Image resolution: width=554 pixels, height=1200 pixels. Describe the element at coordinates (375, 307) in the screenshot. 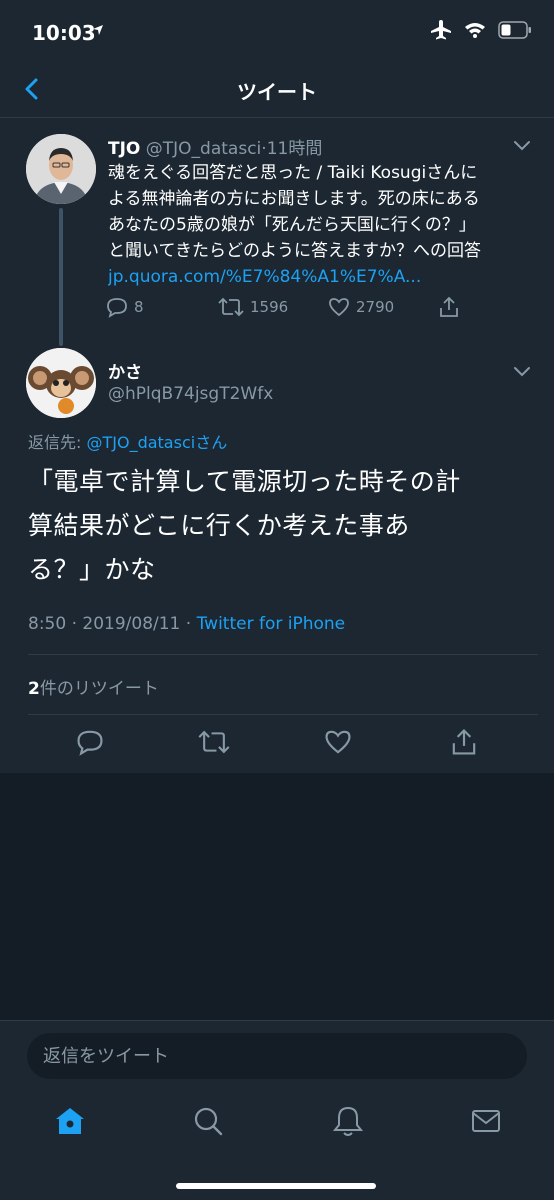

I see `like-count: 2790` at that location.